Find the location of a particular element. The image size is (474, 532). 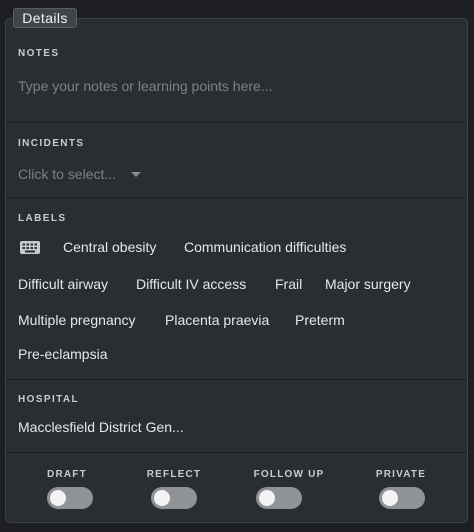

notes-section-title: NOTES is located at coordinates (39, 53).